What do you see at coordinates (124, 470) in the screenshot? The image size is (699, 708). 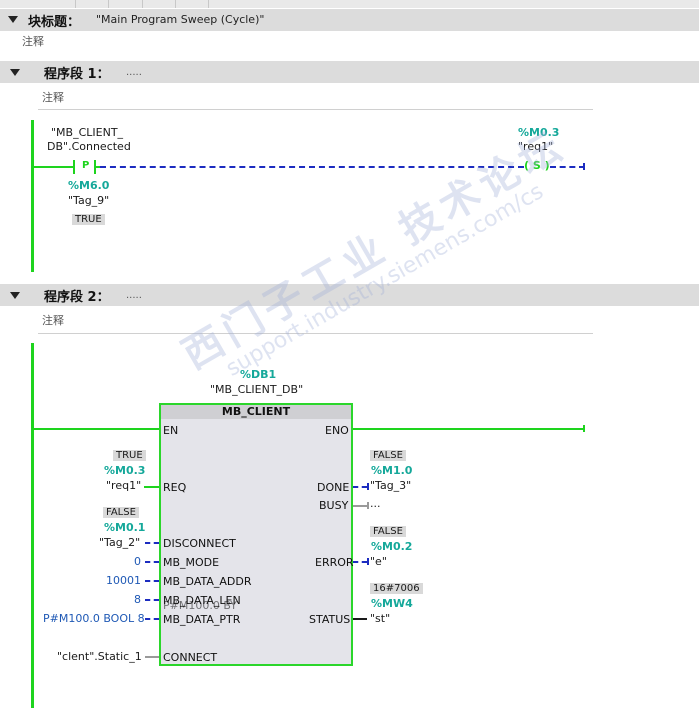 I see `req-address: %M0.3` at bounding box center [124, 470].